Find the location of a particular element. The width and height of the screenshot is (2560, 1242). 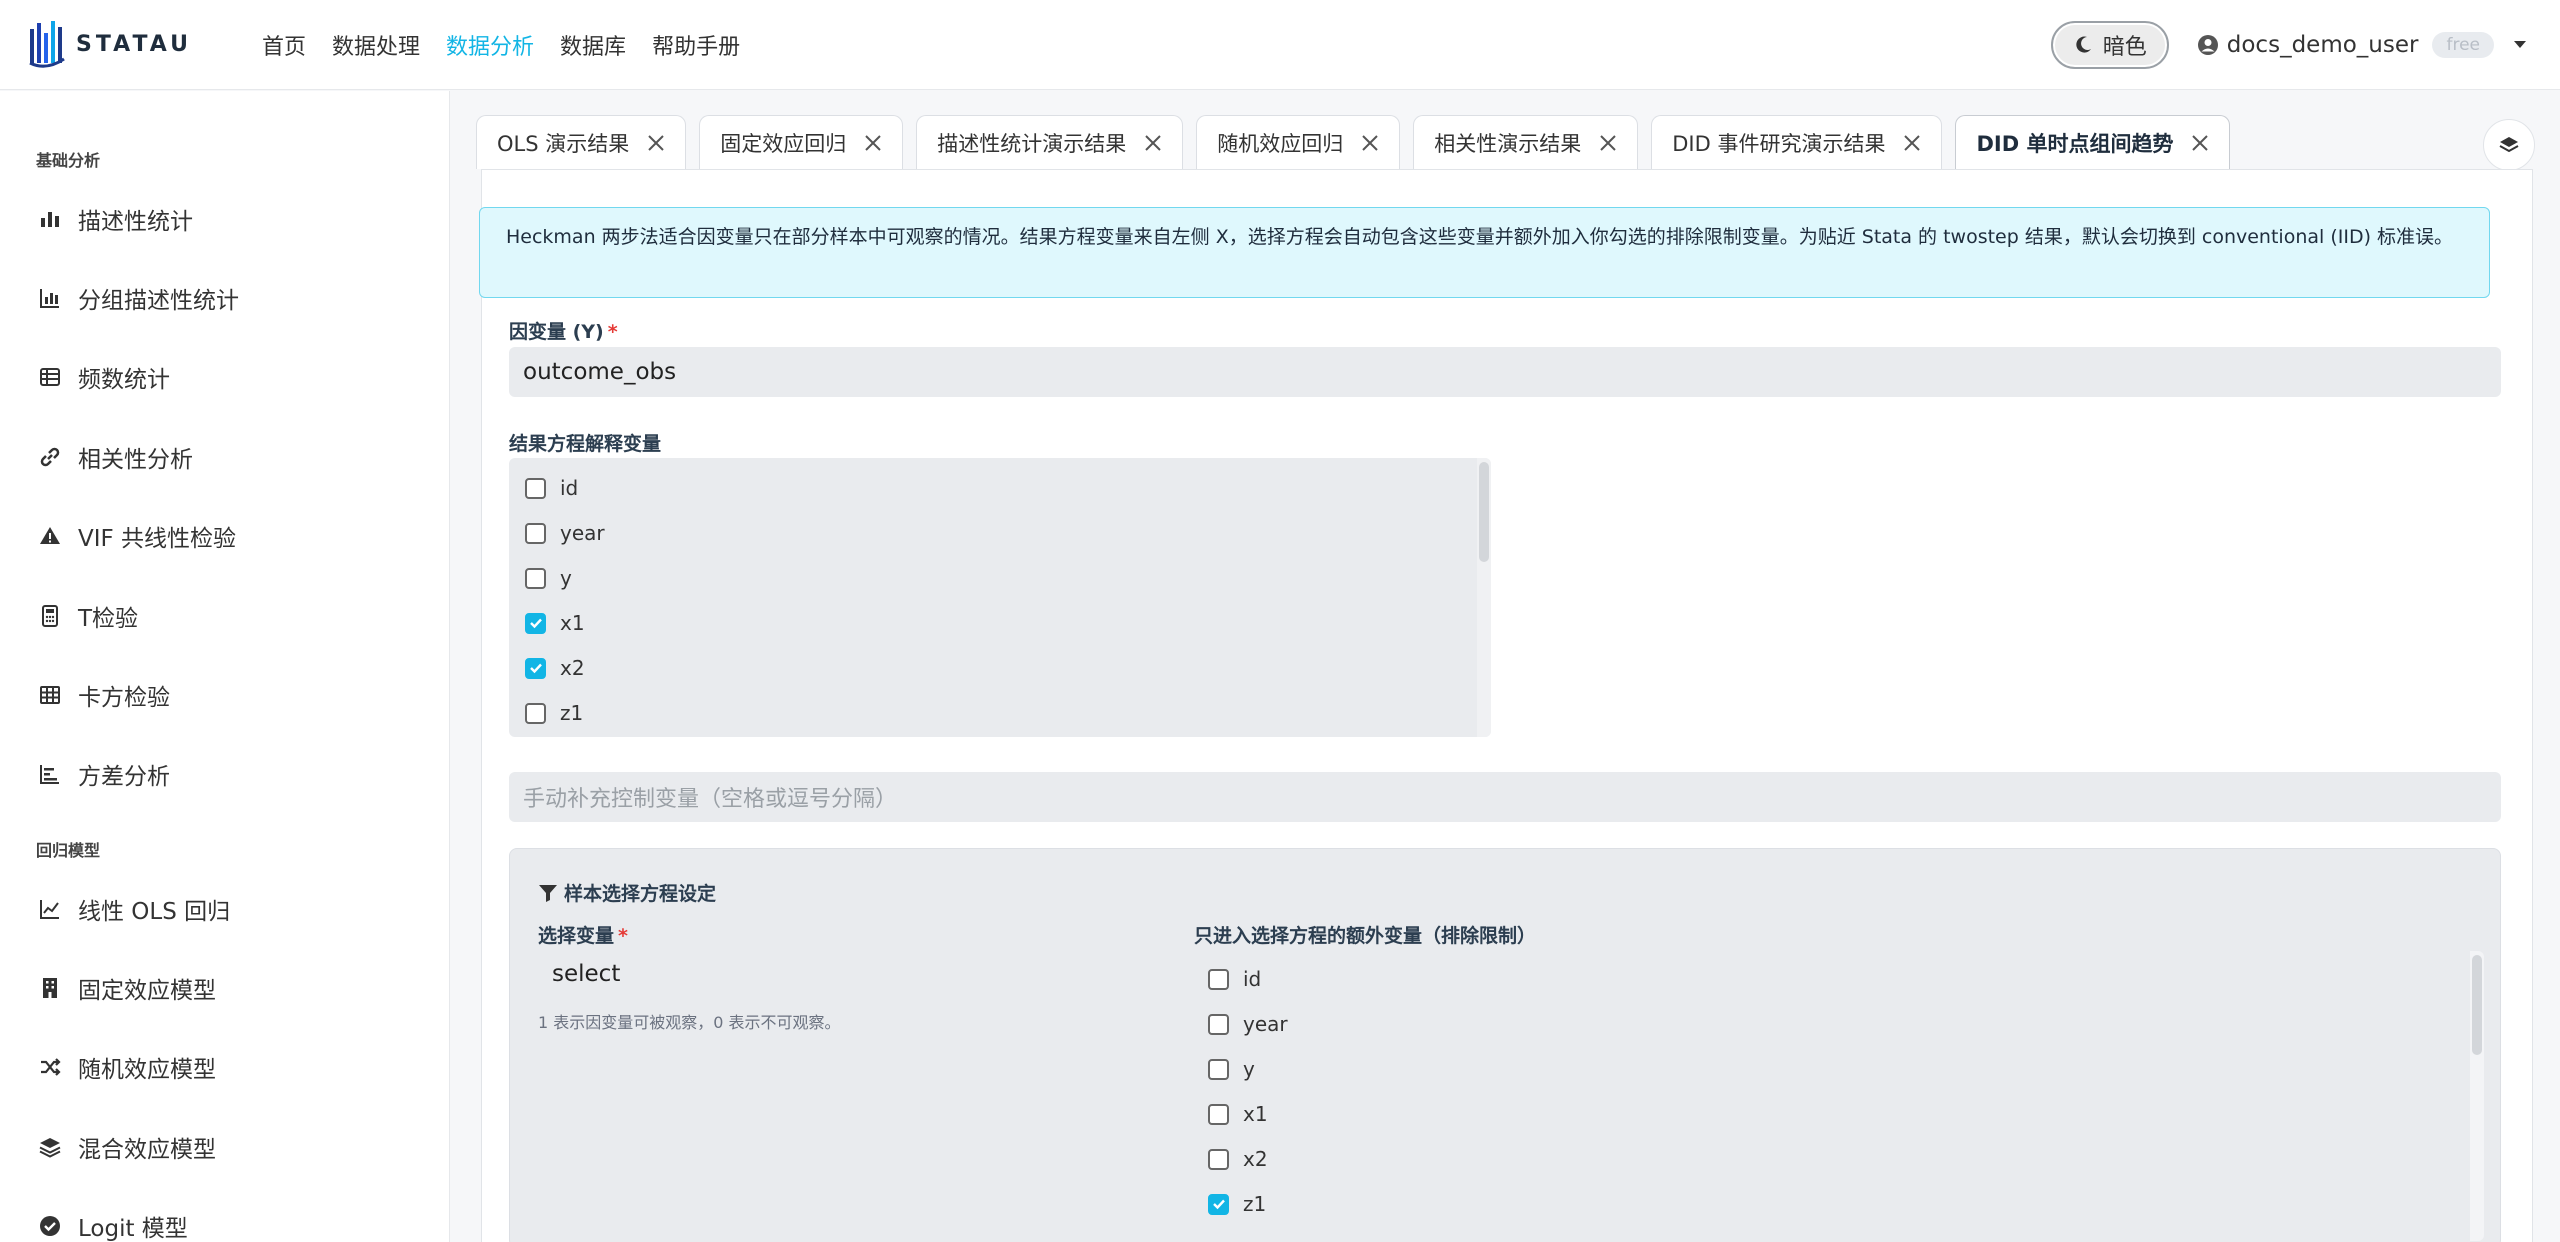

check-icon is located at coordinates (1218, 1204).